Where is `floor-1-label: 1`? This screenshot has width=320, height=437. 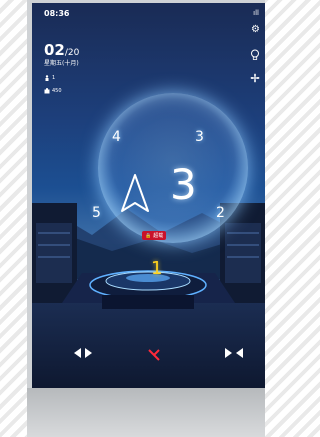 floor-1-label: 1 is located at coordinates (156, 268).